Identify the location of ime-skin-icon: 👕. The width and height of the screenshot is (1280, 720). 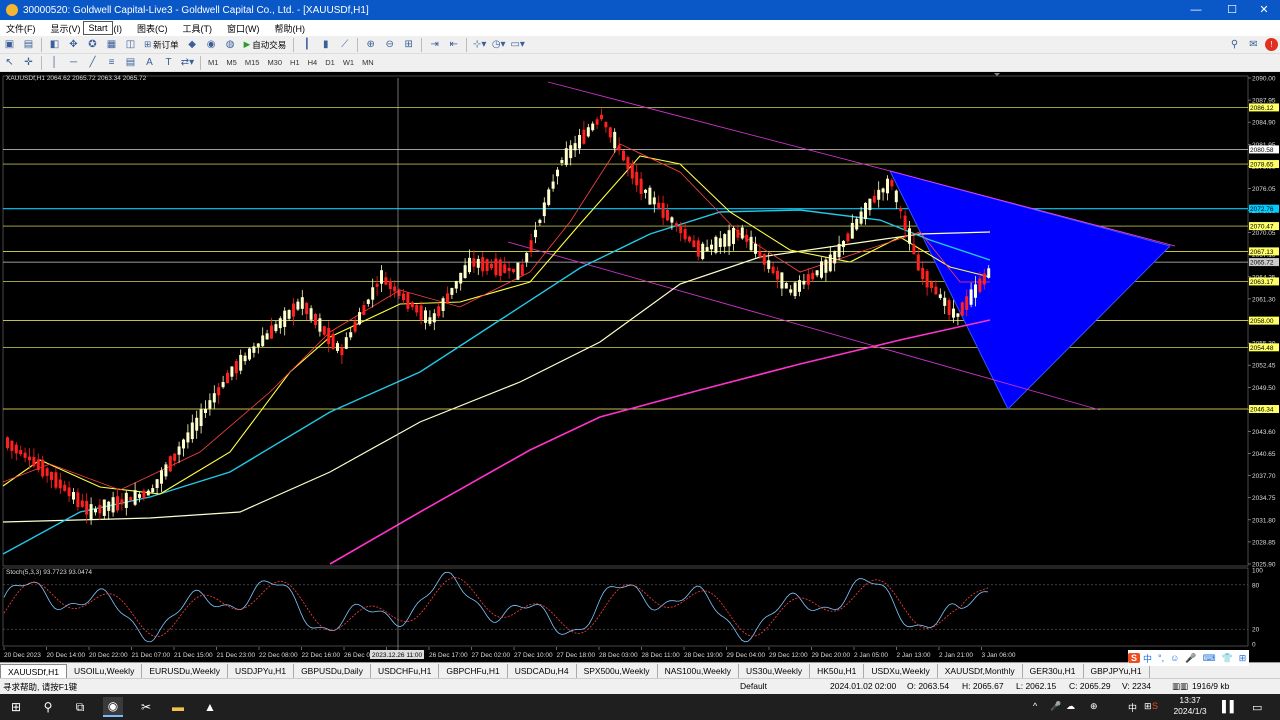
(1227, 658).